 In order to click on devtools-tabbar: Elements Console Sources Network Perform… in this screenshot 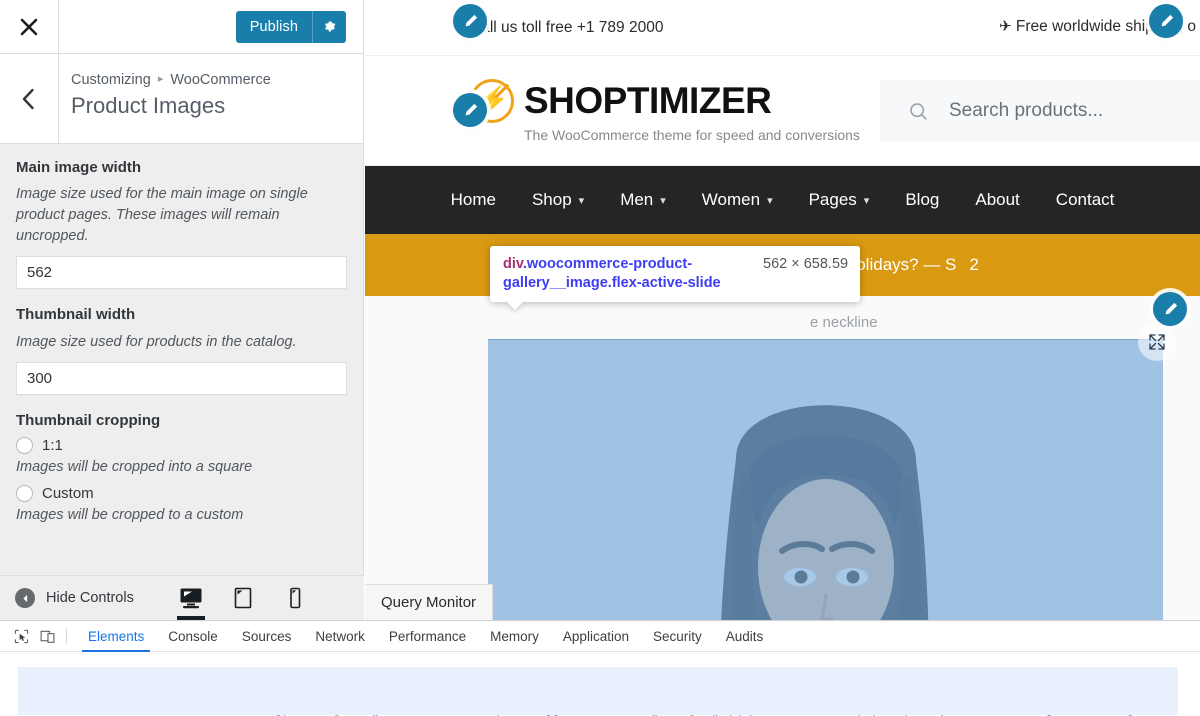, I will do `click(600, 636)`.